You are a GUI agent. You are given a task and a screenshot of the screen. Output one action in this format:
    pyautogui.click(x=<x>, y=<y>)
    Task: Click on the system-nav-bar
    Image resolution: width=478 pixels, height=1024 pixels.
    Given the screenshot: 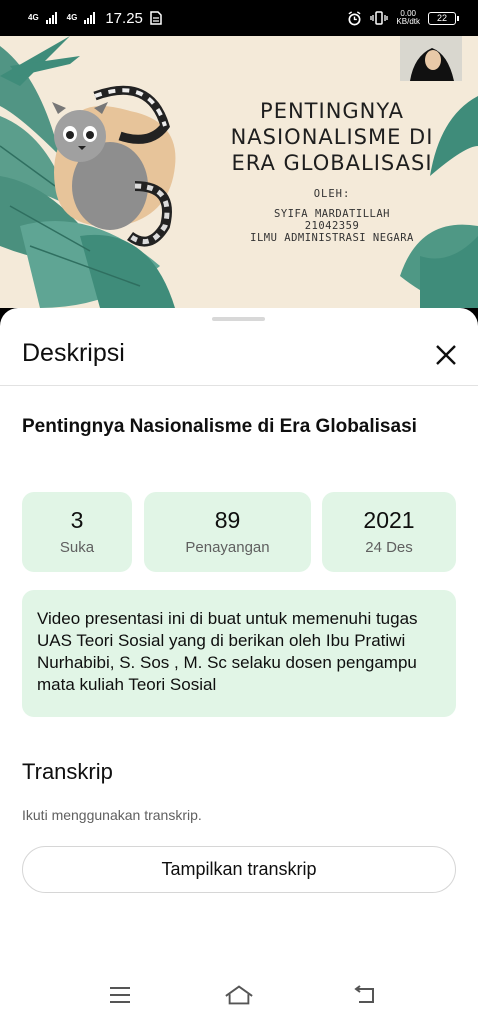 What is the action you would take?
    pyautogui.click(x=239, y=995)
    